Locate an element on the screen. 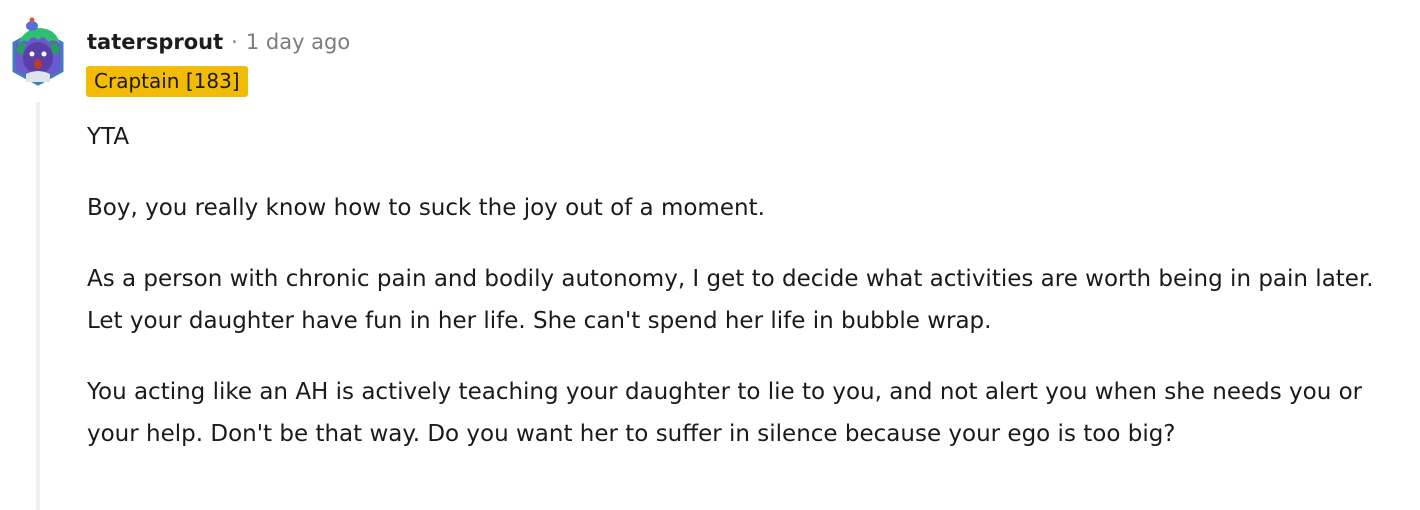 The width and height of the screenshot is (1420, 510). thread-line is located at coordinates (38, 306).